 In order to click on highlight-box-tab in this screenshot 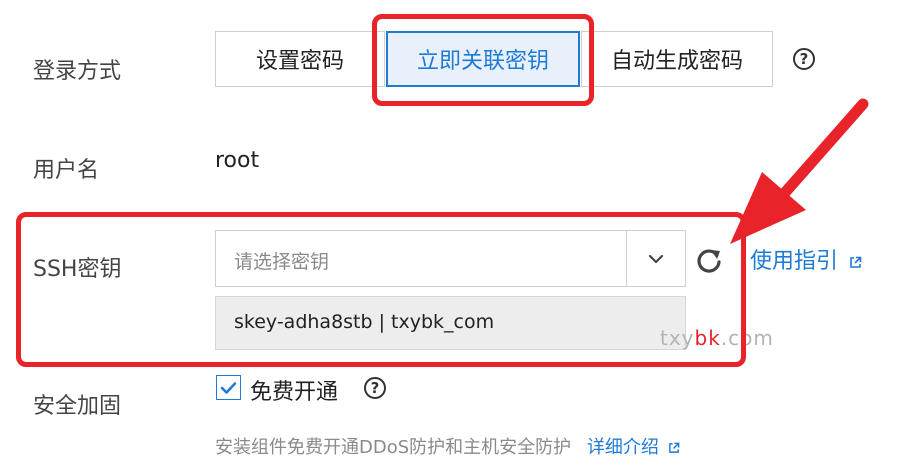, I will do `click(483, 60)`.